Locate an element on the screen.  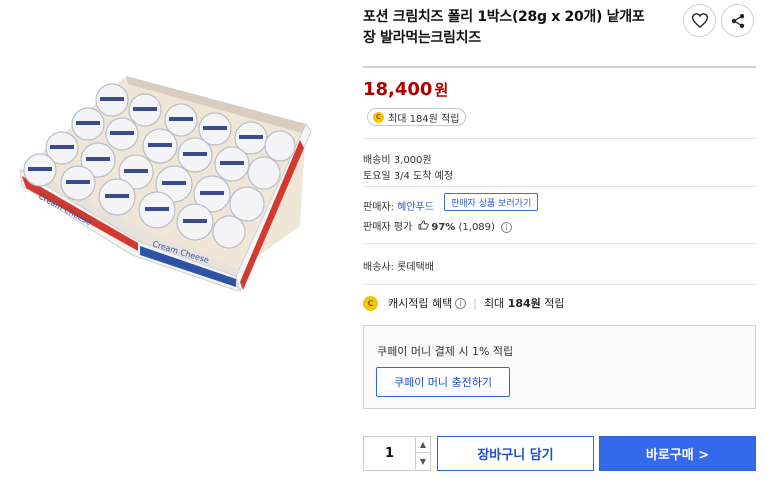
seller-rating-label: 판매자 평가 is located at coordinates (388, 227).